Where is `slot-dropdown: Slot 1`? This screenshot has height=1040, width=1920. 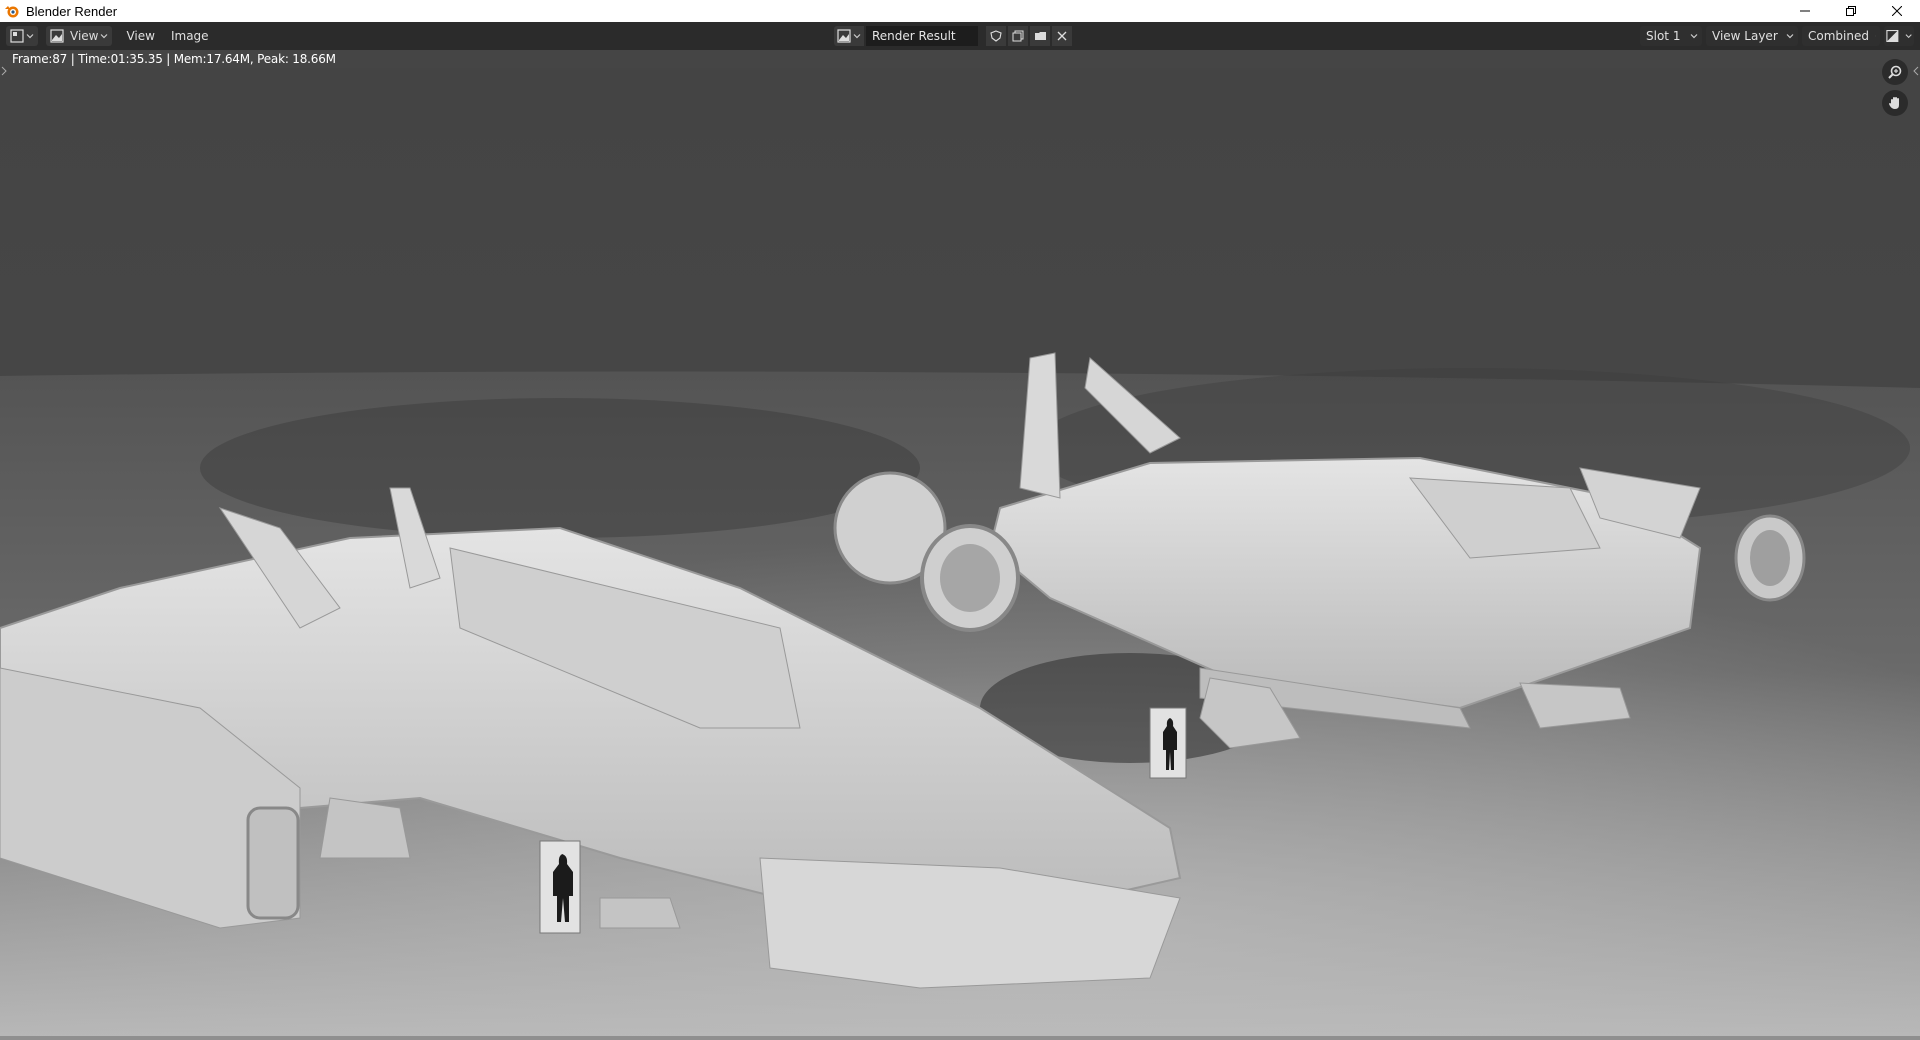
slot-dropdown: Slot 1 is located at coordinates (1671, 36).